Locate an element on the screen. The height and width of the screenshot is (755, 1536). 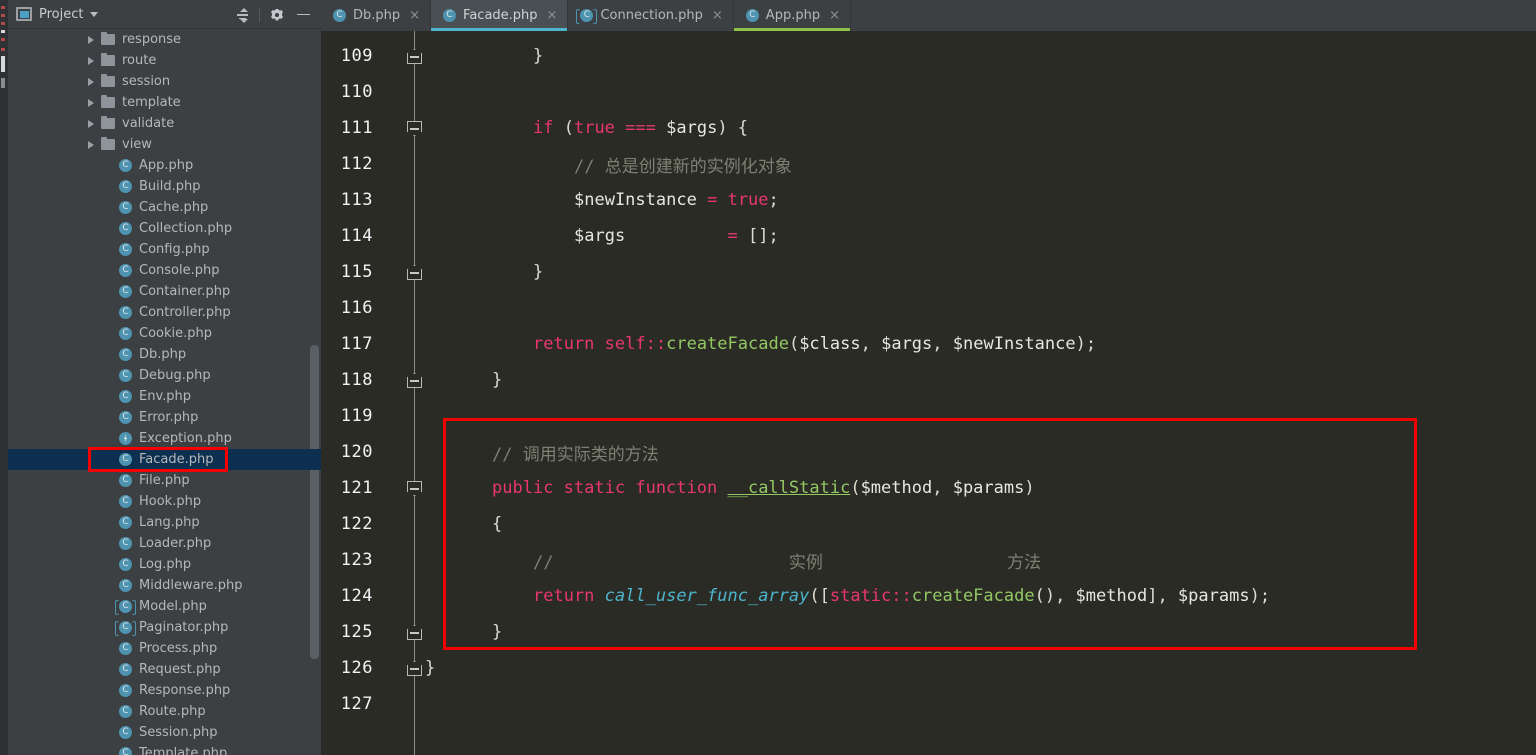
tree-item-loader-php: C Loader.php is located at coordinates (164, 543).